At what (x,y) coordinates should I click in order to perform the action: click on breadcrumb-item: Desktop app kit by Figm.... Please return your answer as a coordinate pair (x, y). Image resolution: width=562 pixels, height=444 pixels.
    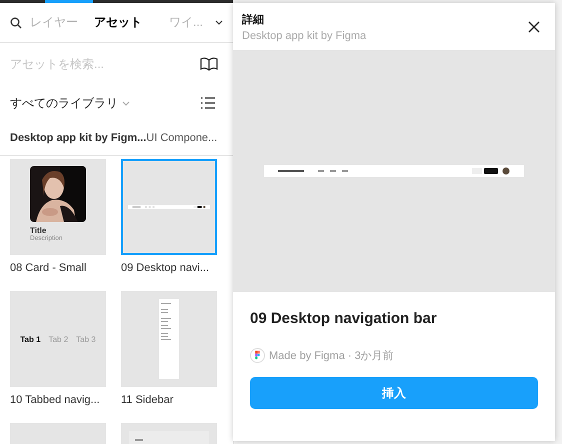
    Looking at the image, I should click on (78, 138).